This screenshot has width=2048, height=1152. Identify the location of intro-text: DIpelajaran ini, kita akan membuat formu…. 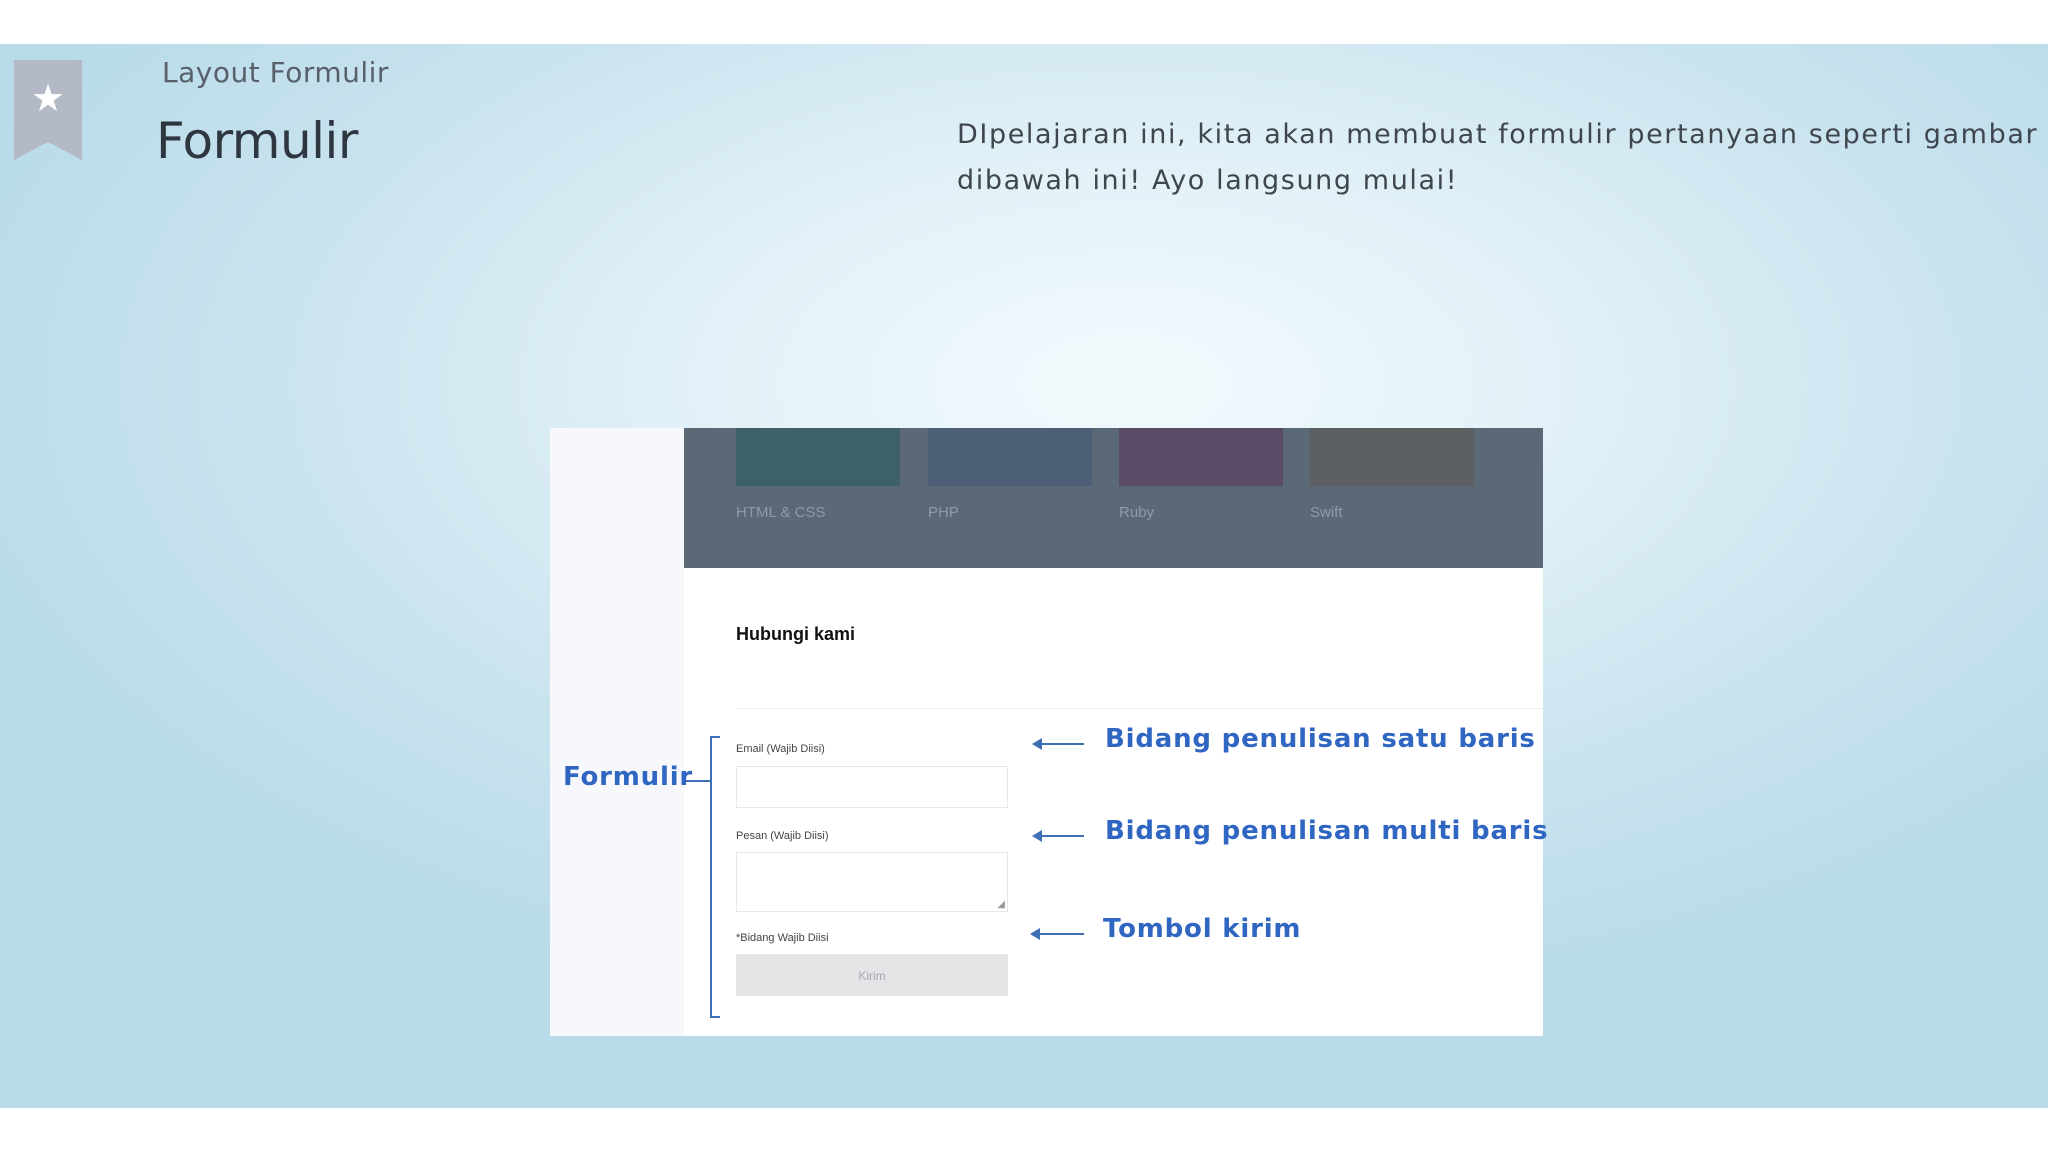
(1498, 157).